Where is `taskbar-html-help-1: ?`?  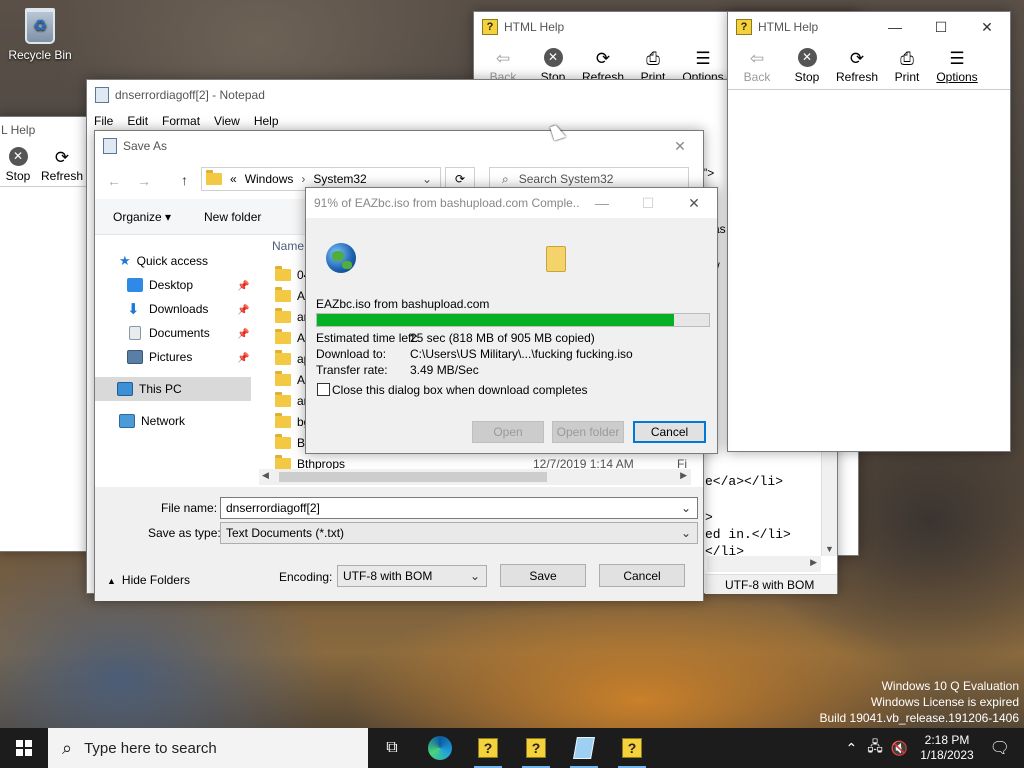 taskbar-html-help-1: ? is located at coordinates (488, 748).